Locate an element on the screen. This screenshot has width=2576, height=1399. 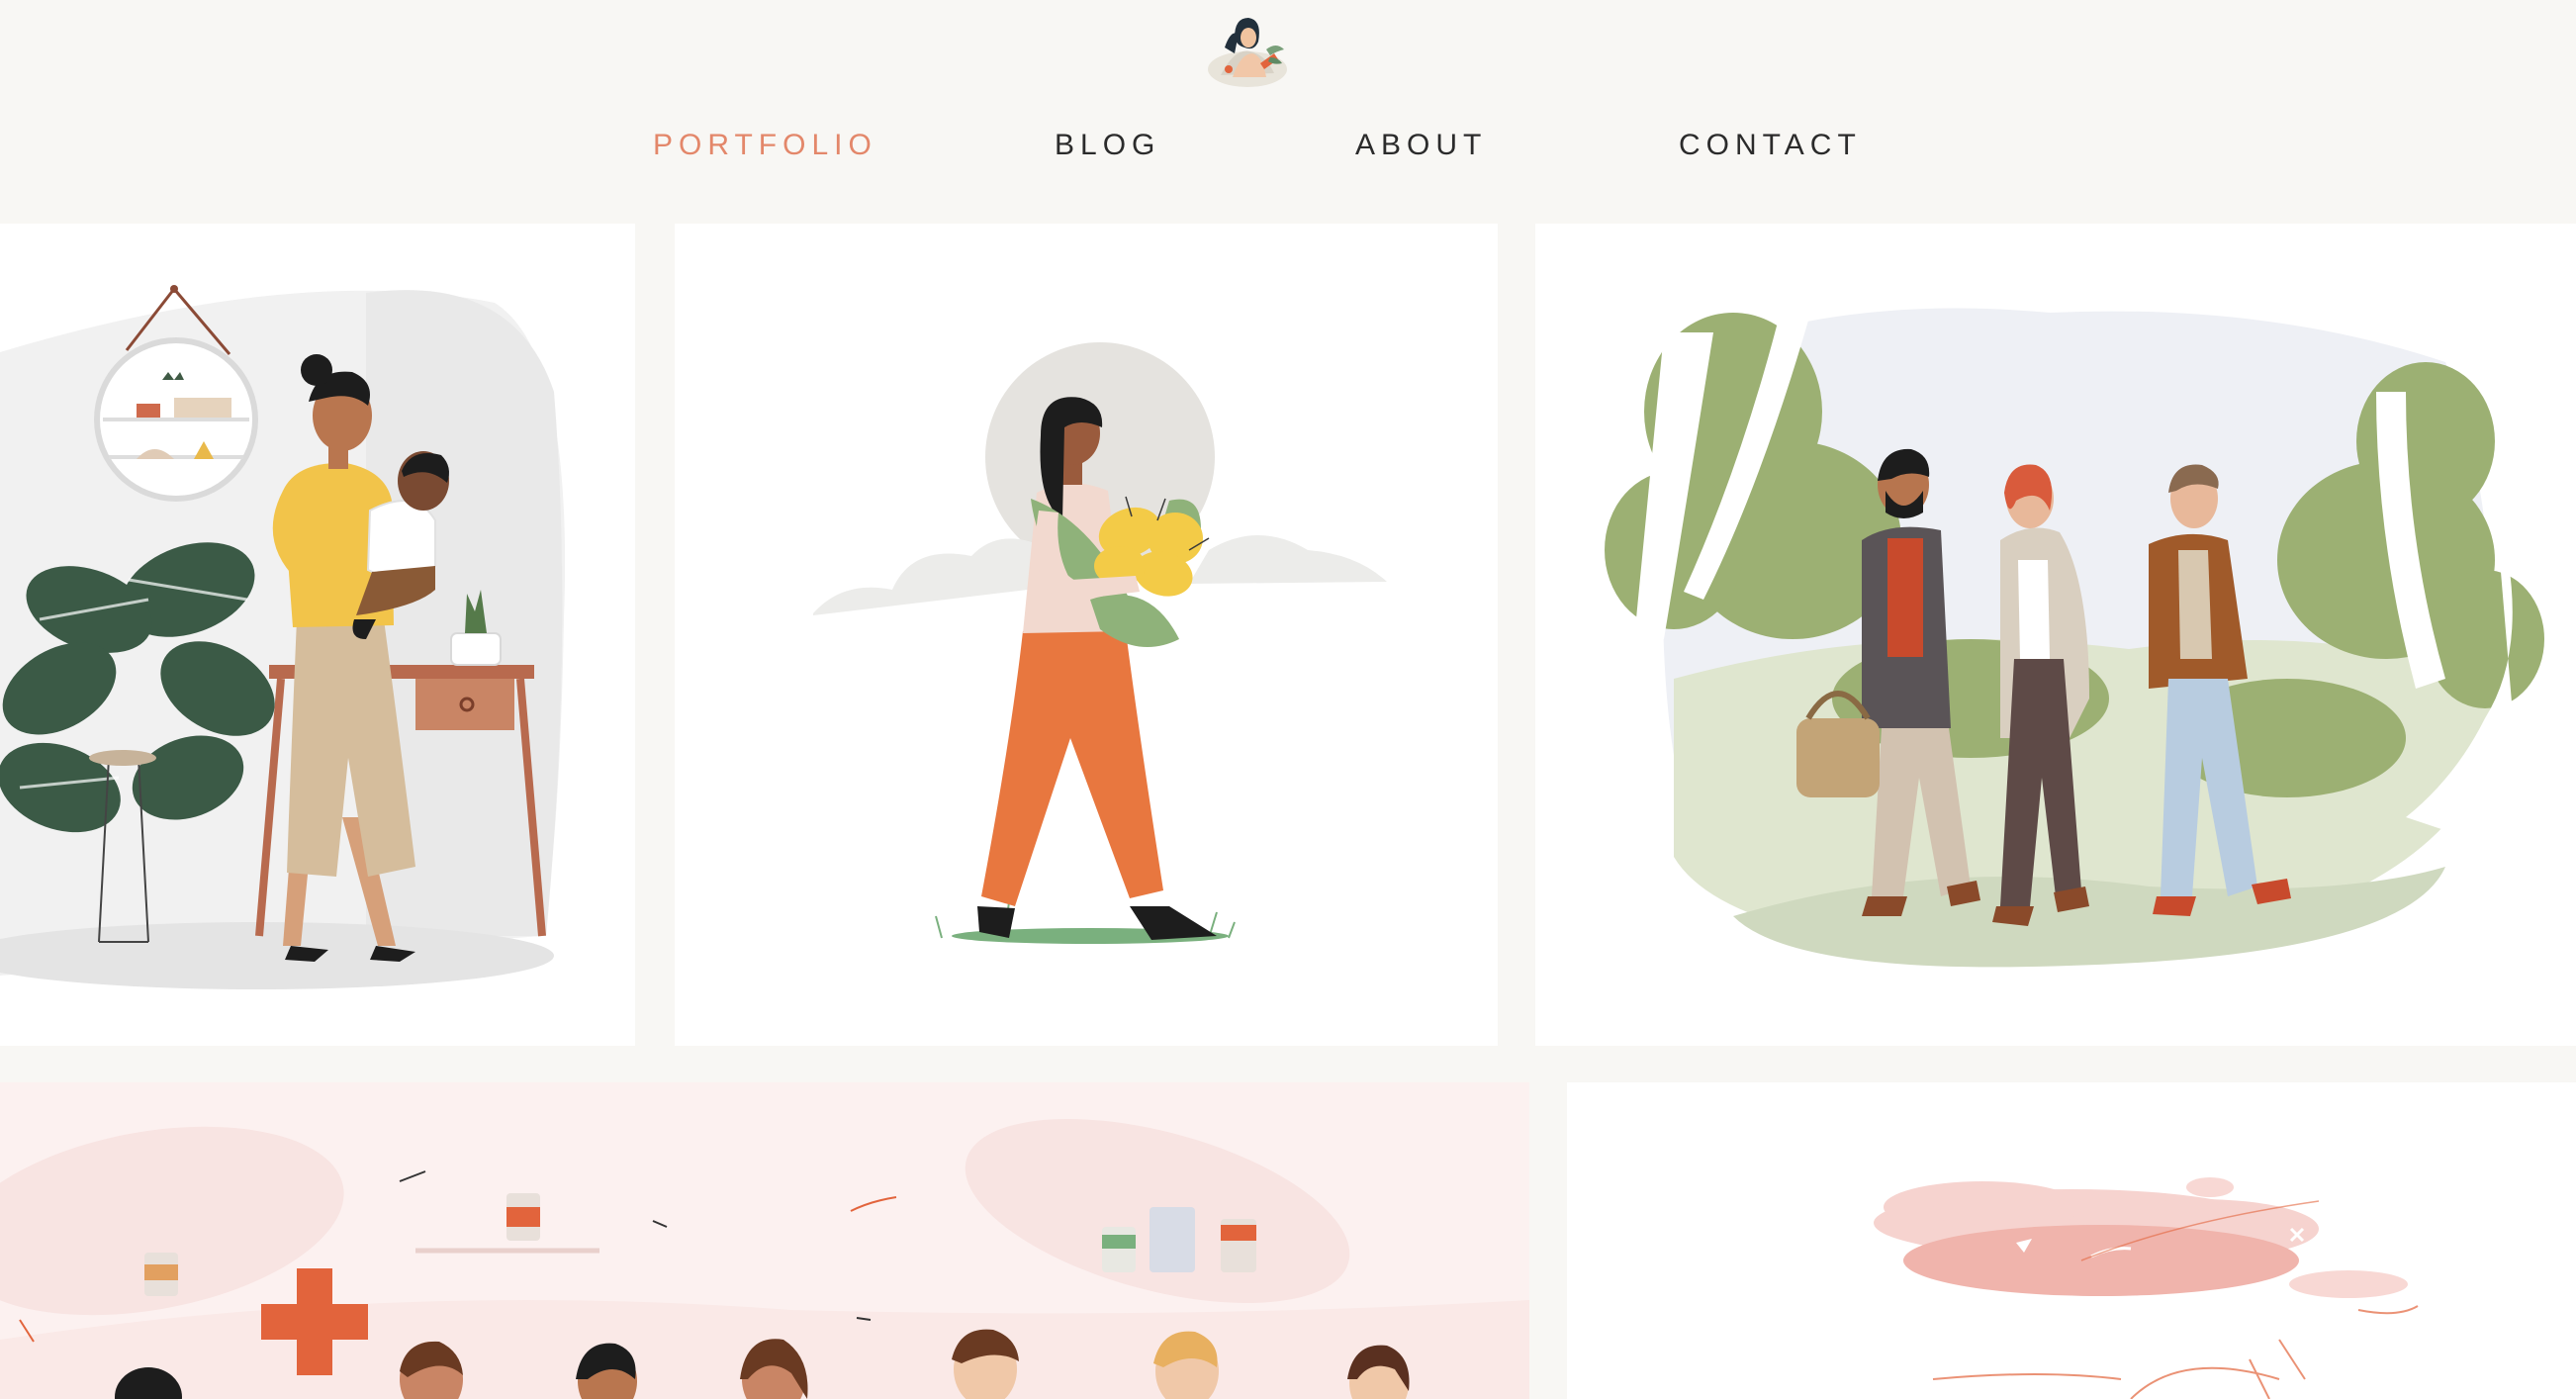
illustrator-avatar-icon is located at coordinates (1247, 52).